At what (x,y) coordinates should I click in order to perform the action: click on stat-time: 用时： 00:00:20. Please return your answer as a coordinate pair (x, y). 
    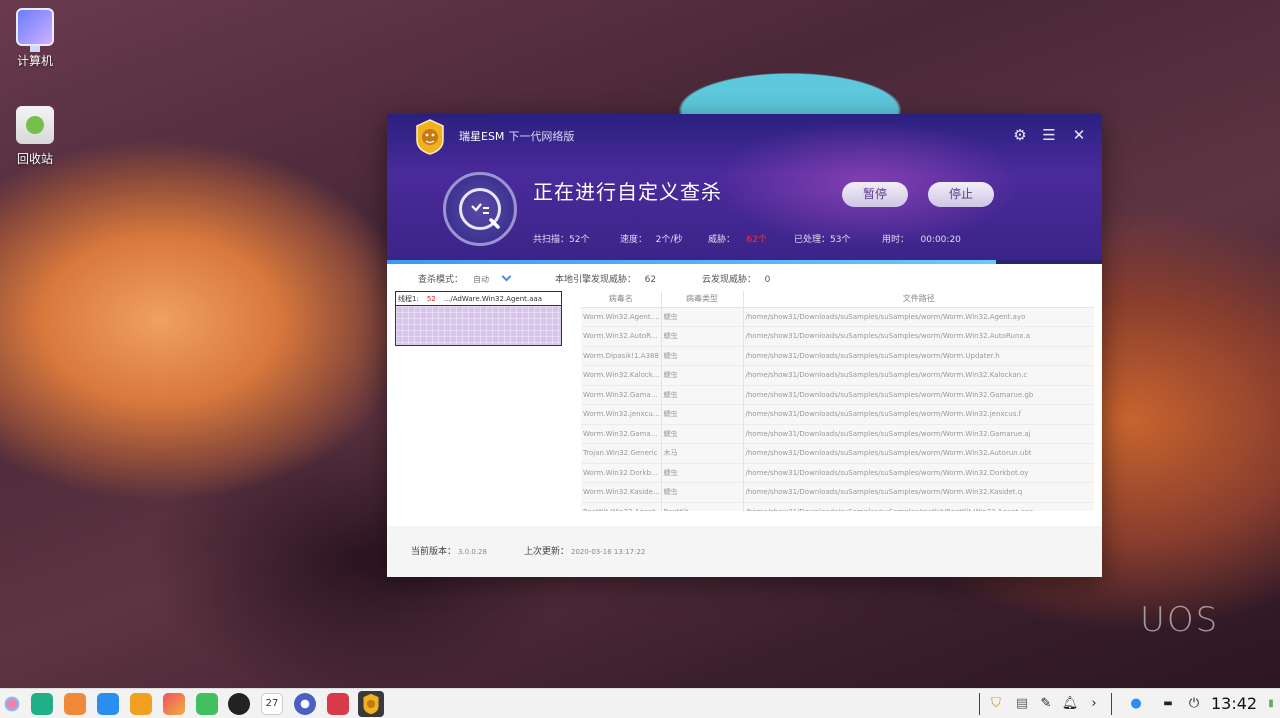
    Looking at the image, I should click on (921, 240).